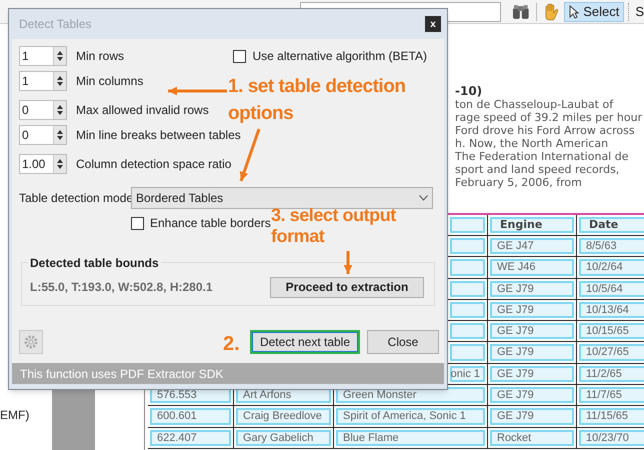  I want to click on document-text: Ford drove his Ford Arrow across, so click(545, 130).